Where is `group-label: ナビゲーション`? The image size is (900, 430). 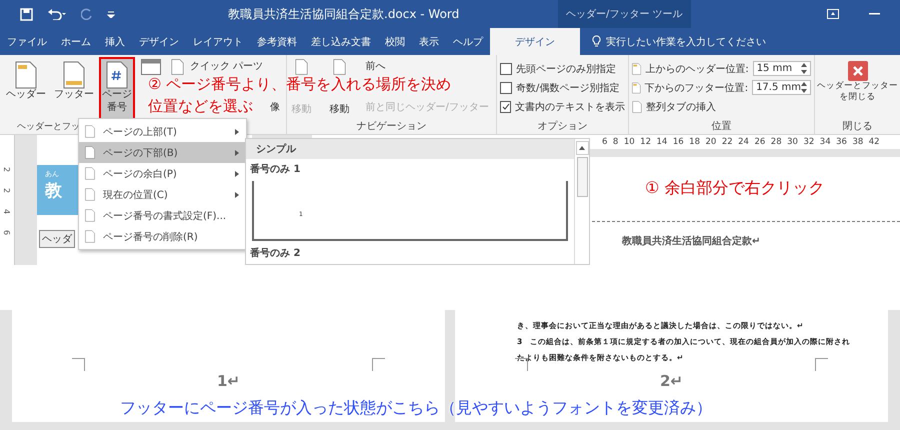
group-label: ナビゲーション is located at coordinates (391, 127).